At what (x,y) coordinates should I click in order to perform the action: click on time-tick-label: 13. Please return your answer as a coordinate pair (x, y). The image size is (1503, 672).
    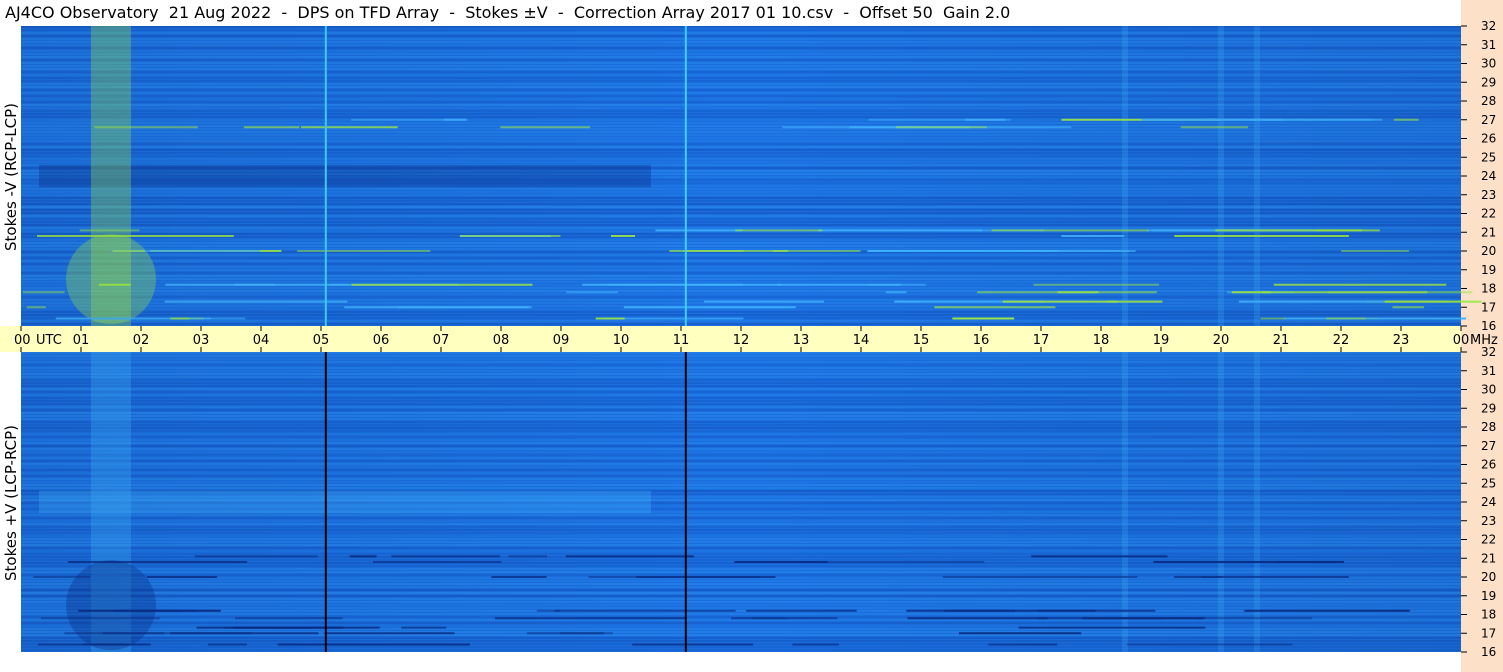
    Looking at the image, I should click on (801, 340).